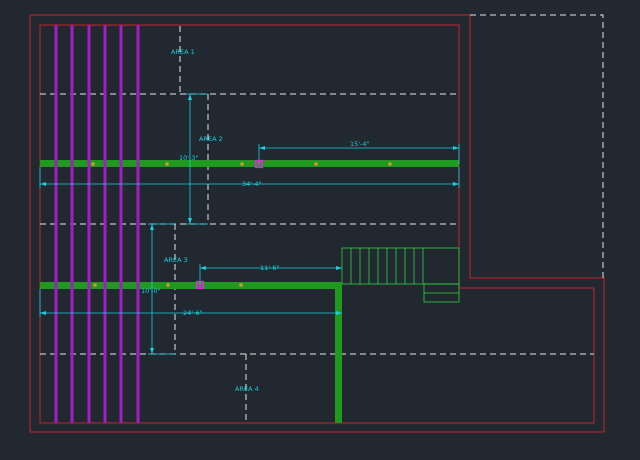 This screenshot has height=460, width=640. I want to click on dim-10-3-text: 10'-3", so click(189, 158).